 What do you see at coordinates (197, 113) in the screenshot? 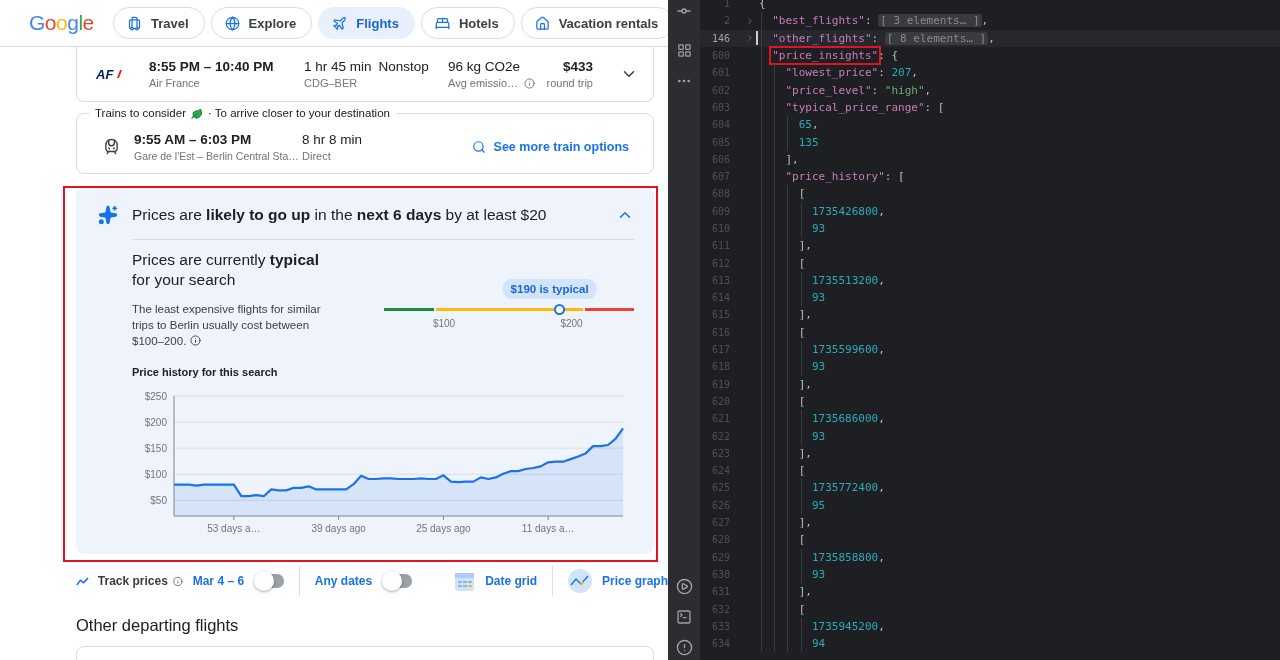
I see `leaf-icon` at bounding box center [197, 113].